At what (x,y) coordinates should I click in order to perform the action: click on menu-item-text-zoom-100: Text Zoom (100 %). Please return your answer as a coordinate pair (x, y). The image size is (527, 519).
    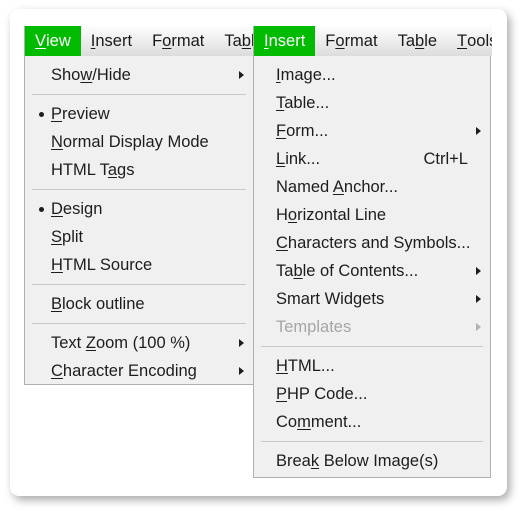
    Looking at the image, I should click on (139, 343).